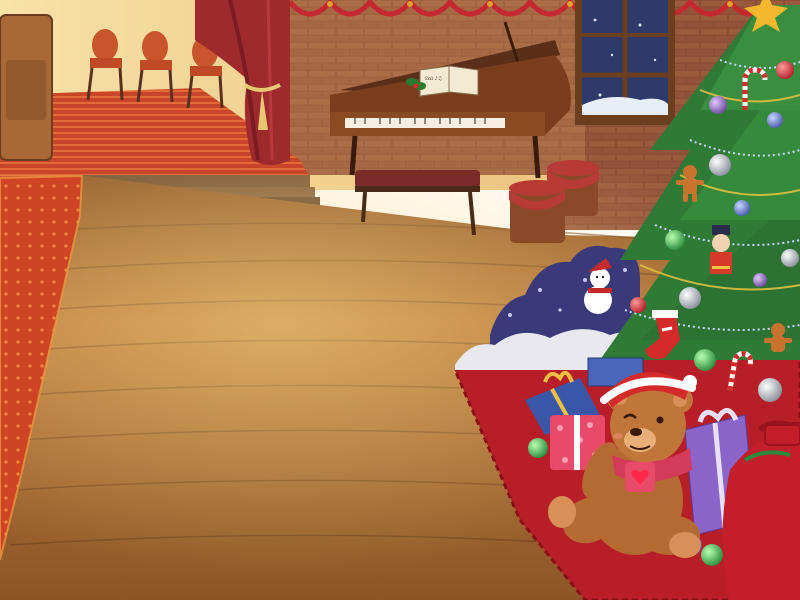  What do you see at coordinates (449, 81) in the screenshot?
I see `sheet-music: Ɛɑl ♪♫` at bounding box center [449, 81].